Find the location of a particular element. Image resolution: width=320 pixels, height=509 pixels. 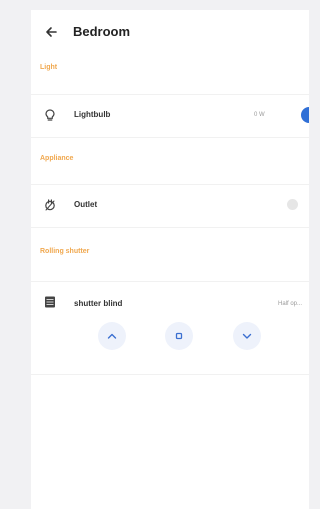

section-header-shutter: Rolling shutter is located at coordinates (65, 251).